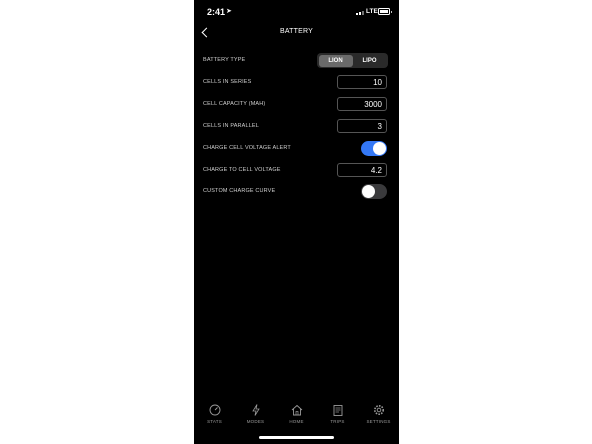 The image size is (592, 444). I want to click on cells-in-series-input: 10, so click(362, 82).